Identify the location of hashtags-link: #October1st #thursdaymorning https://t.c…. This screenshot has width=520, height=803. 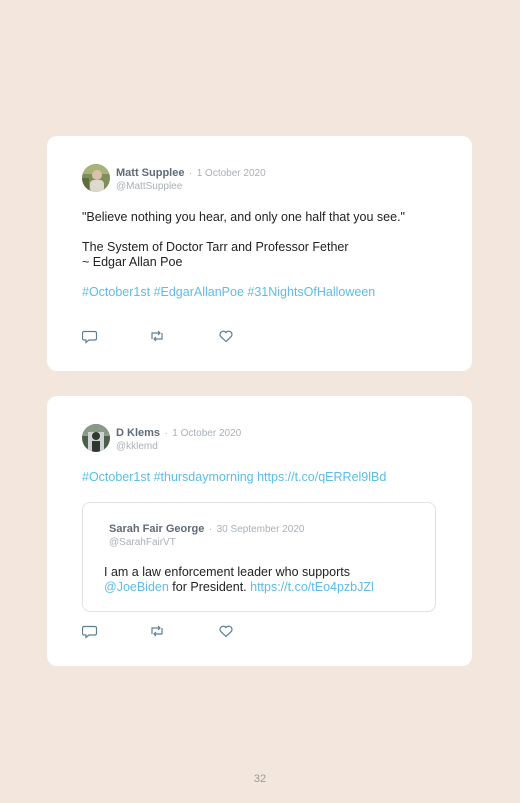
(262, 477).